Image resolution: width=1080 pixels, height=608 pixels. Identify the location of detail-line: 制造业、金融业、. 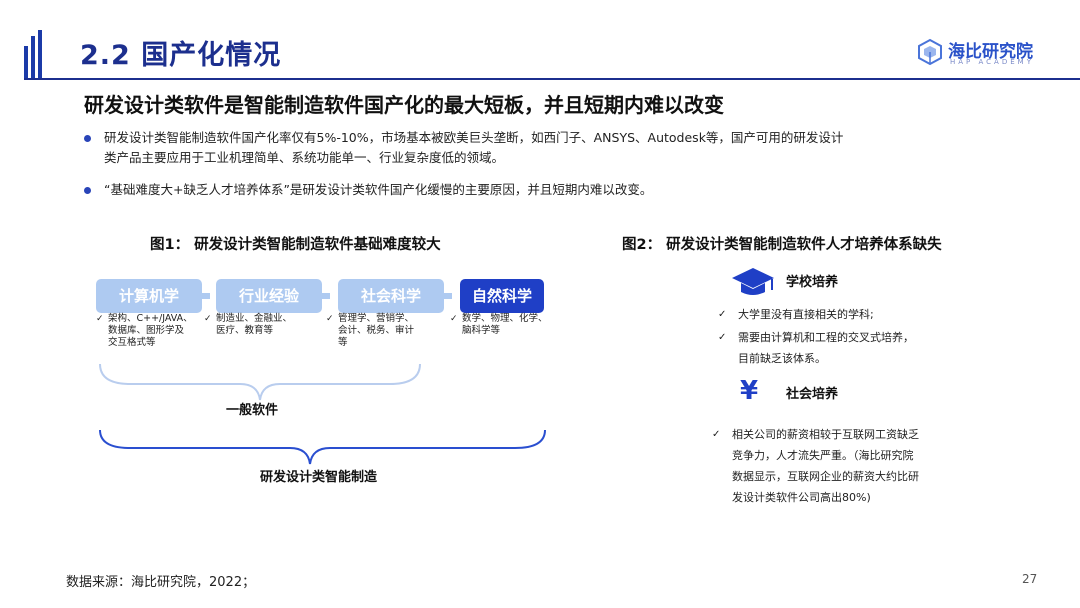
(254, 318).